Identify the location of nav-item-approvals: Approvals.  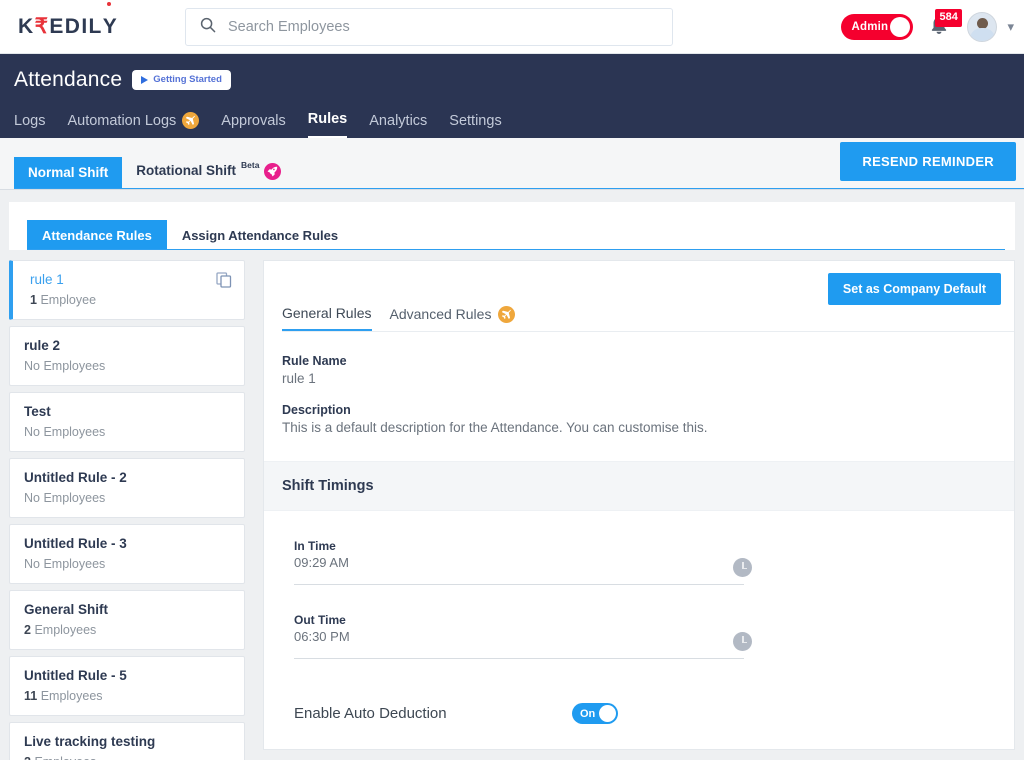
(253, 125).